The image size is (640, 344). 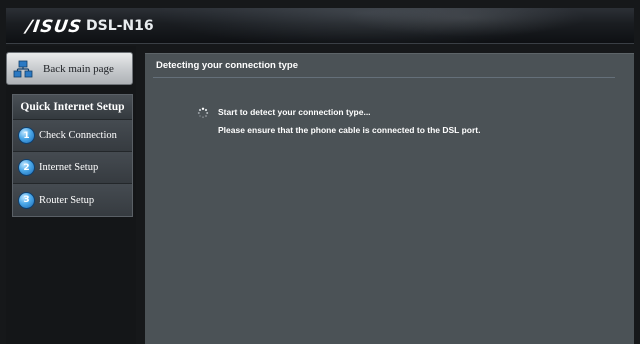 I want to click on model-name: DSL-N16, so click(x=120, y=26).